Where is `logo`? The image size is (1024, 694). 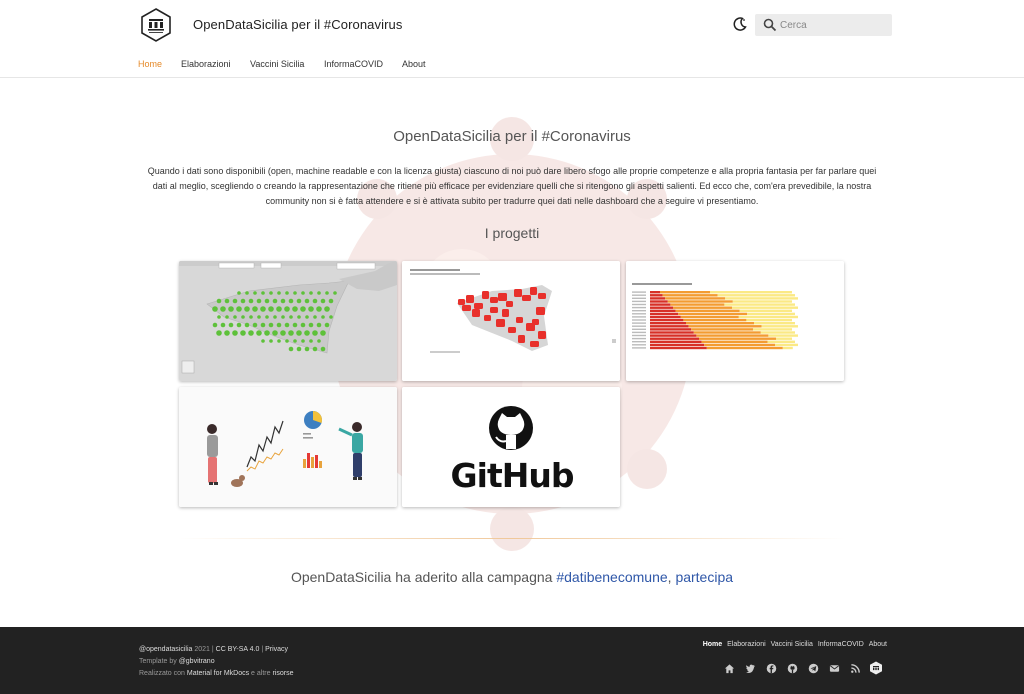
logo is located at coordinates (156, 25).